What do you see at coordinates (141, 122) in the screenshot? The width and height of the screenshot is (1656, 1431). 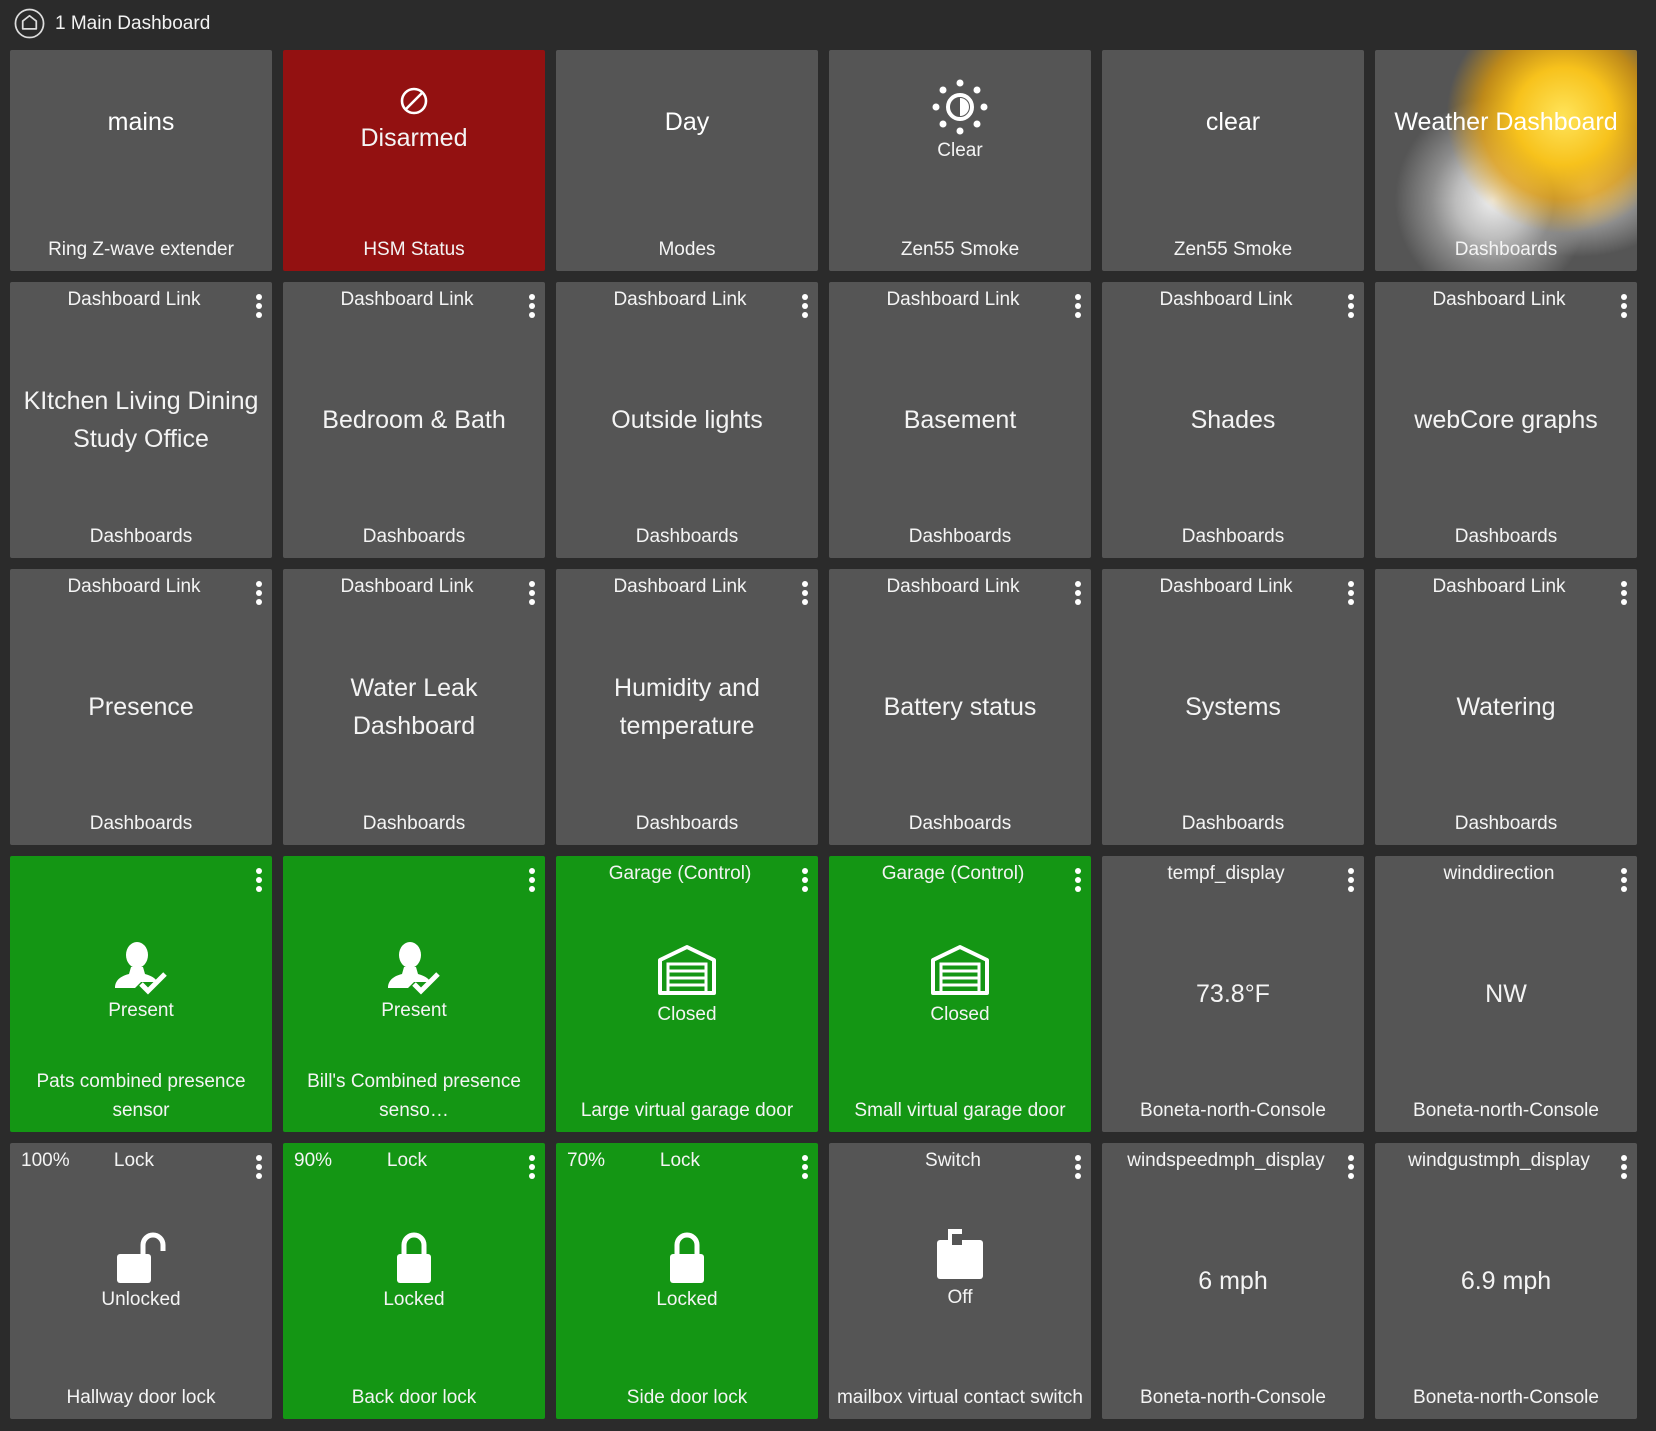 I see `tile-state: mains` at bounding box center [141, 122].